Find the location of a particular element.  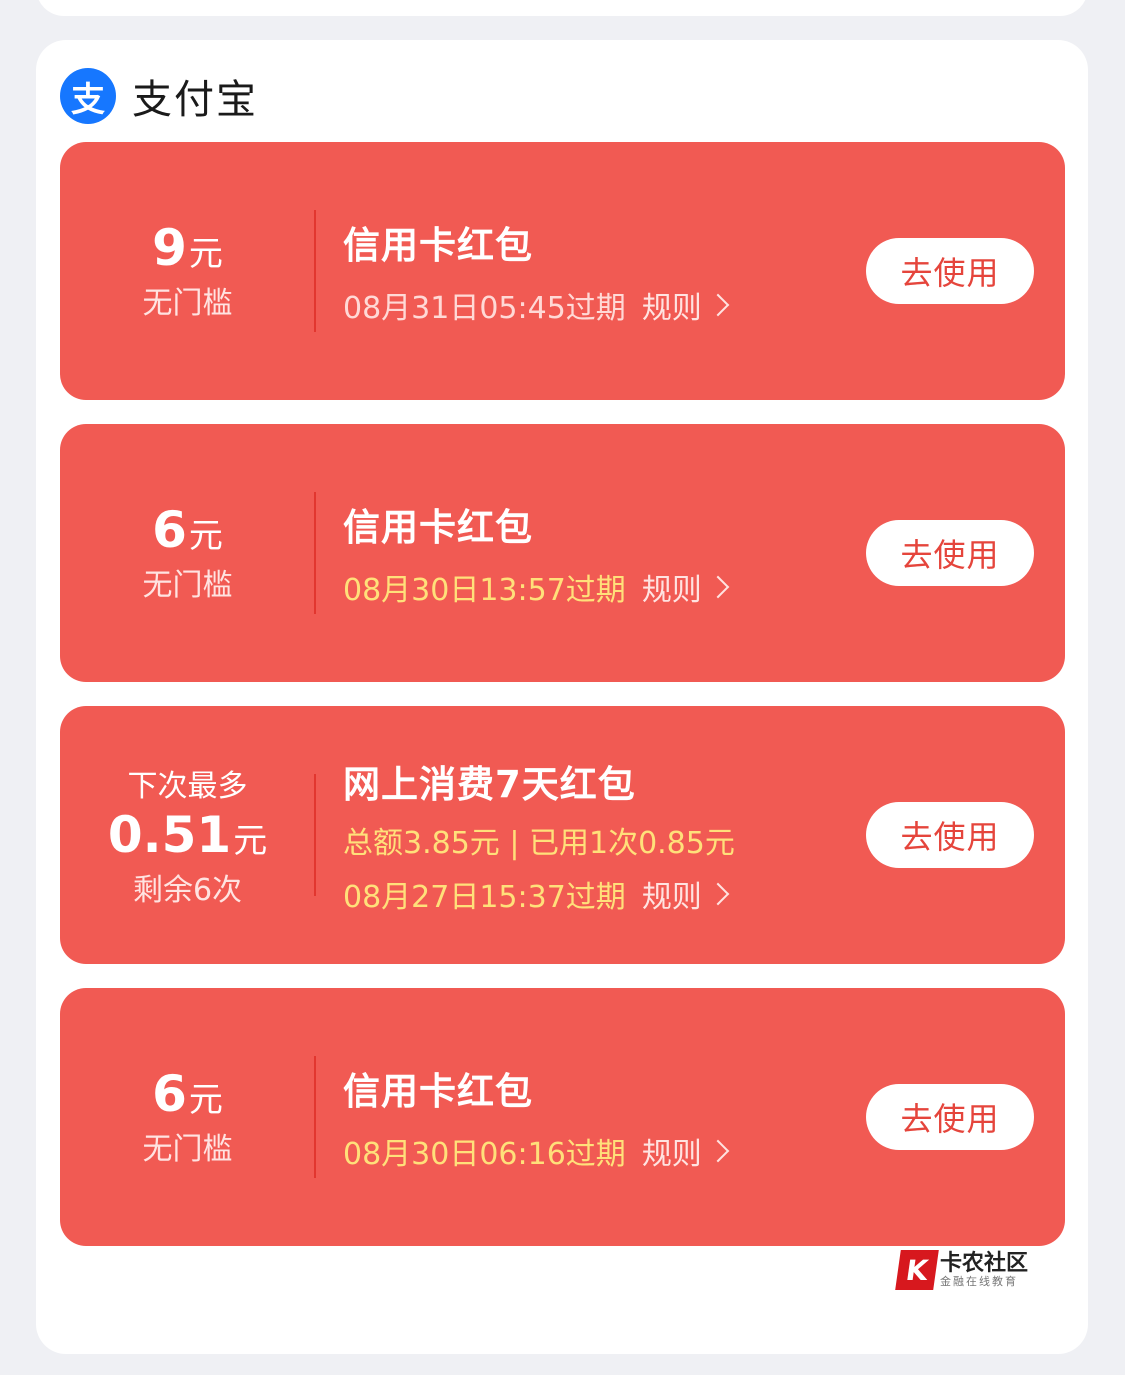

coupon-expiry-line: 08月30日13:57过期 规则 is located at coordinates (536, 587).